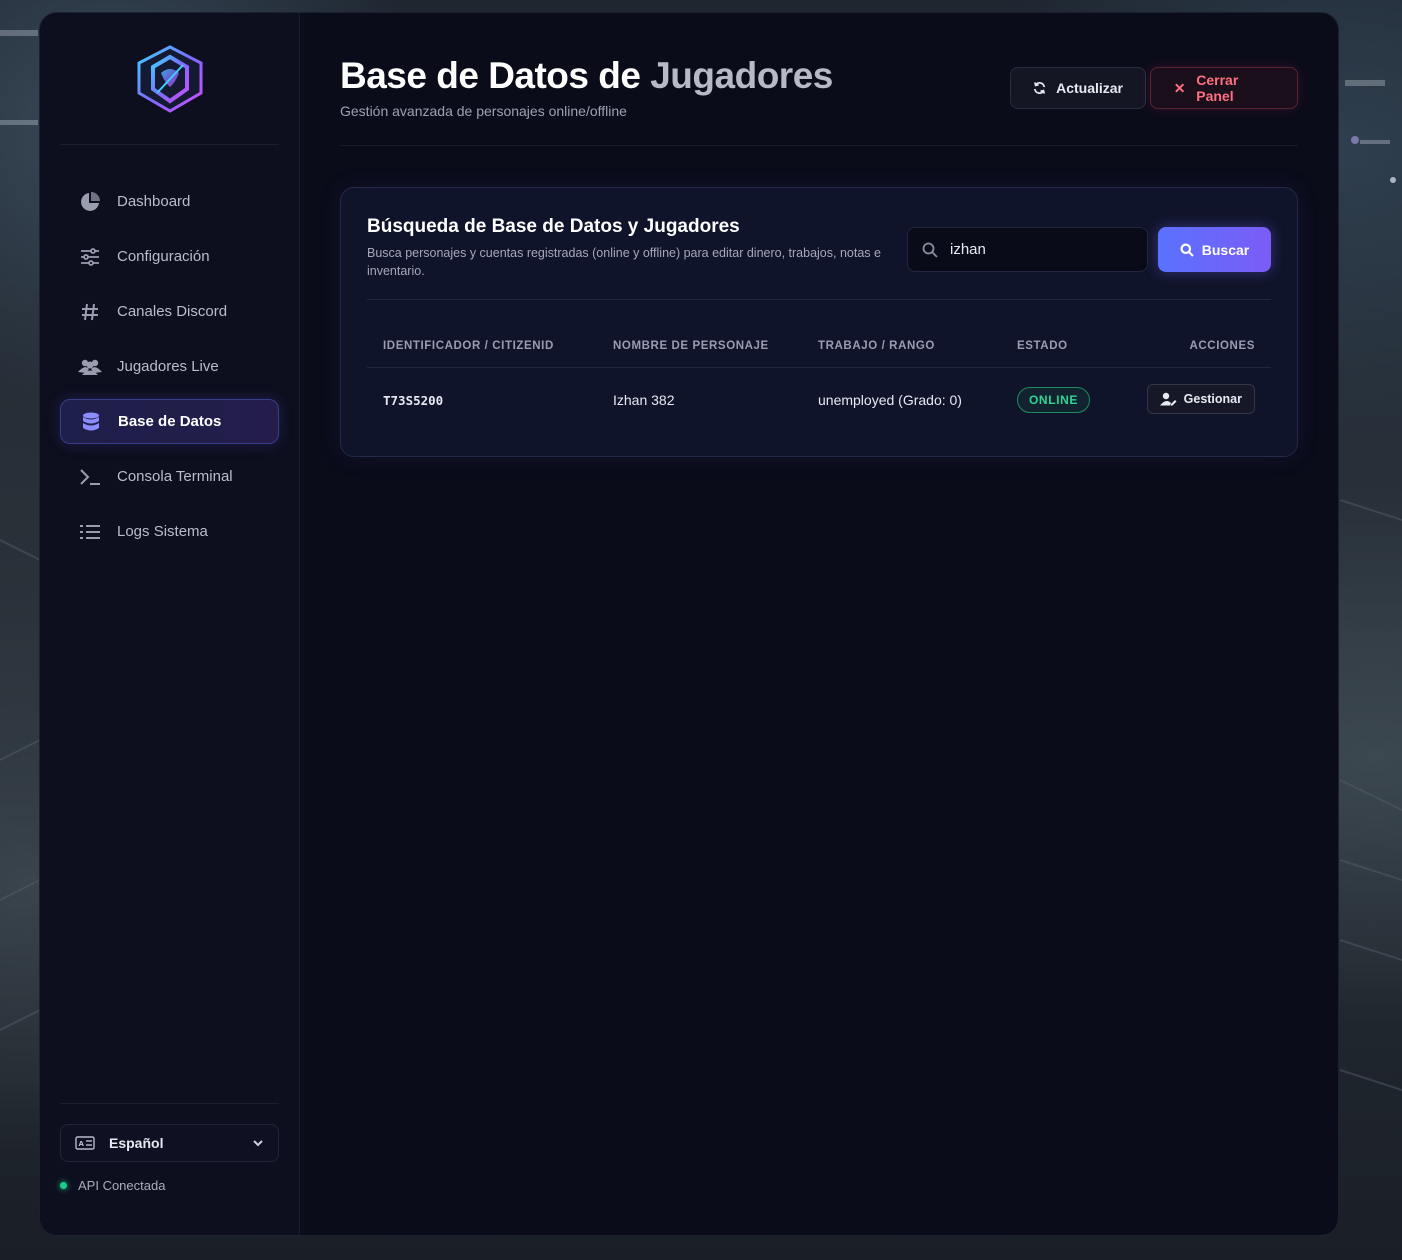  I want to click on manage-button-label: Gestionar, so click(1212, 399).